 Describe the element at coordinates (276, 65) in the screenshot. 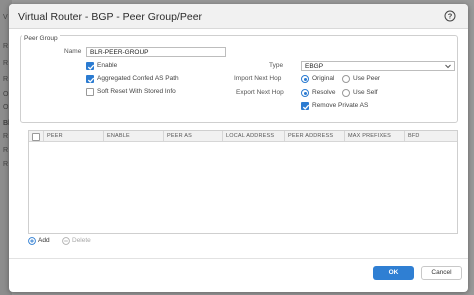

I see `type-label: Type` at that location.